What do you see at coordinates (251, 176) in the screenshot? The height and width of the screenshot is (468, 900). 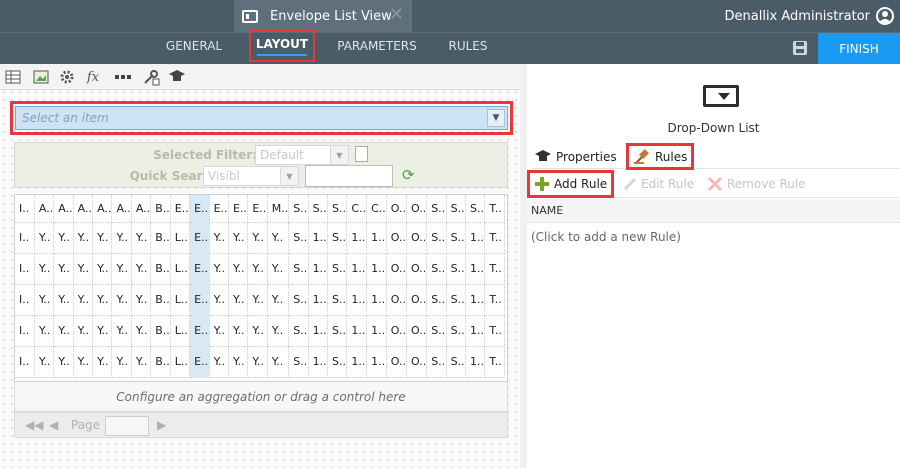 I see `quick-search-field-select: Visibl ▼` at bounding box center [251, 176].